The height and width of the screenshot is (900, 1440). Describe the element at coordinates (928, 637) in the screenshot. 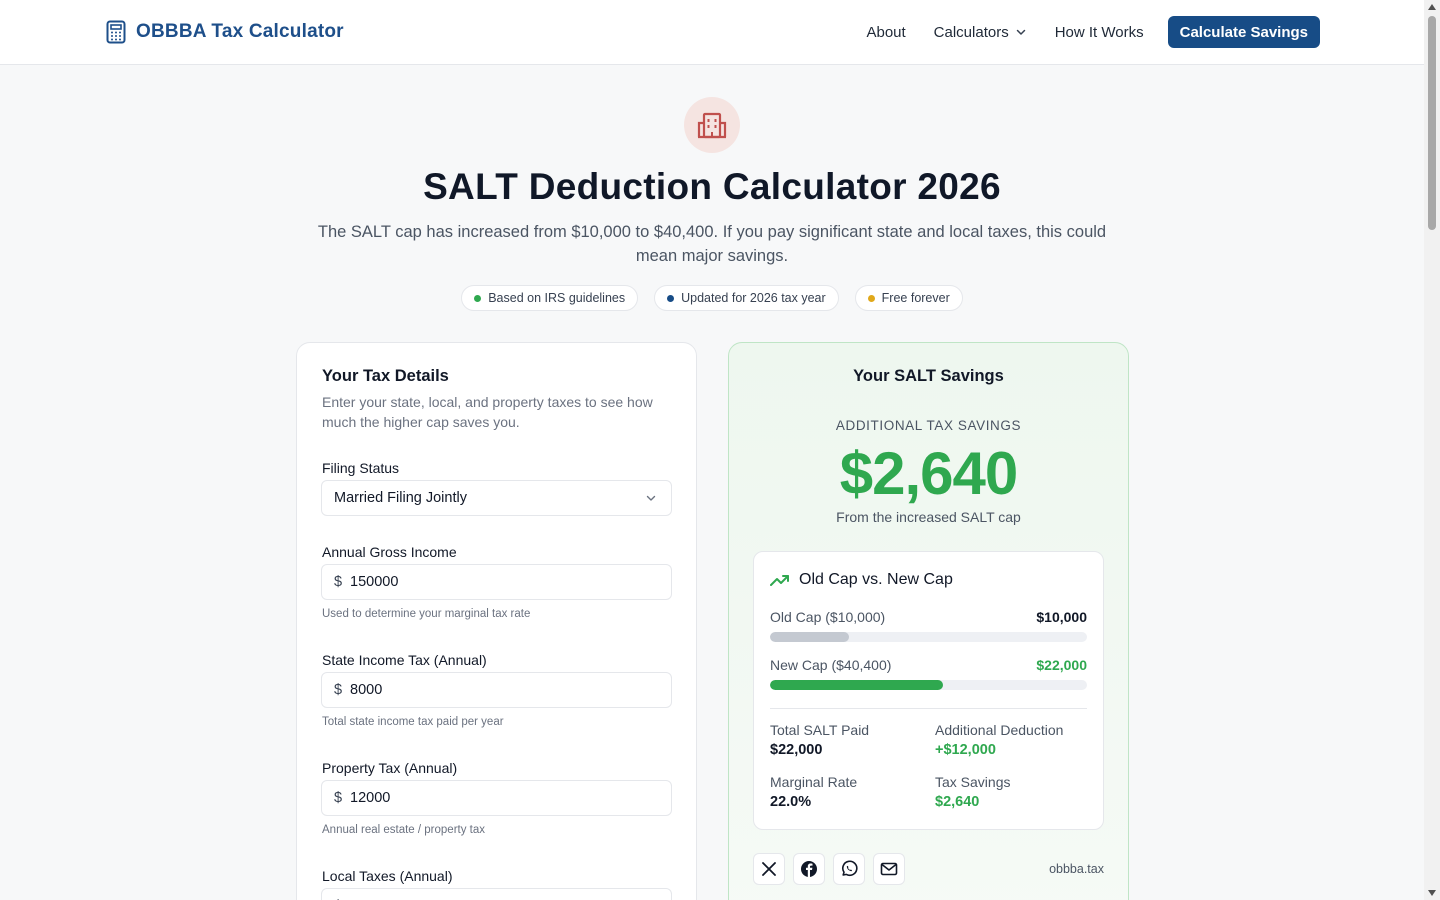

I see `old-cap-bar` at that location.